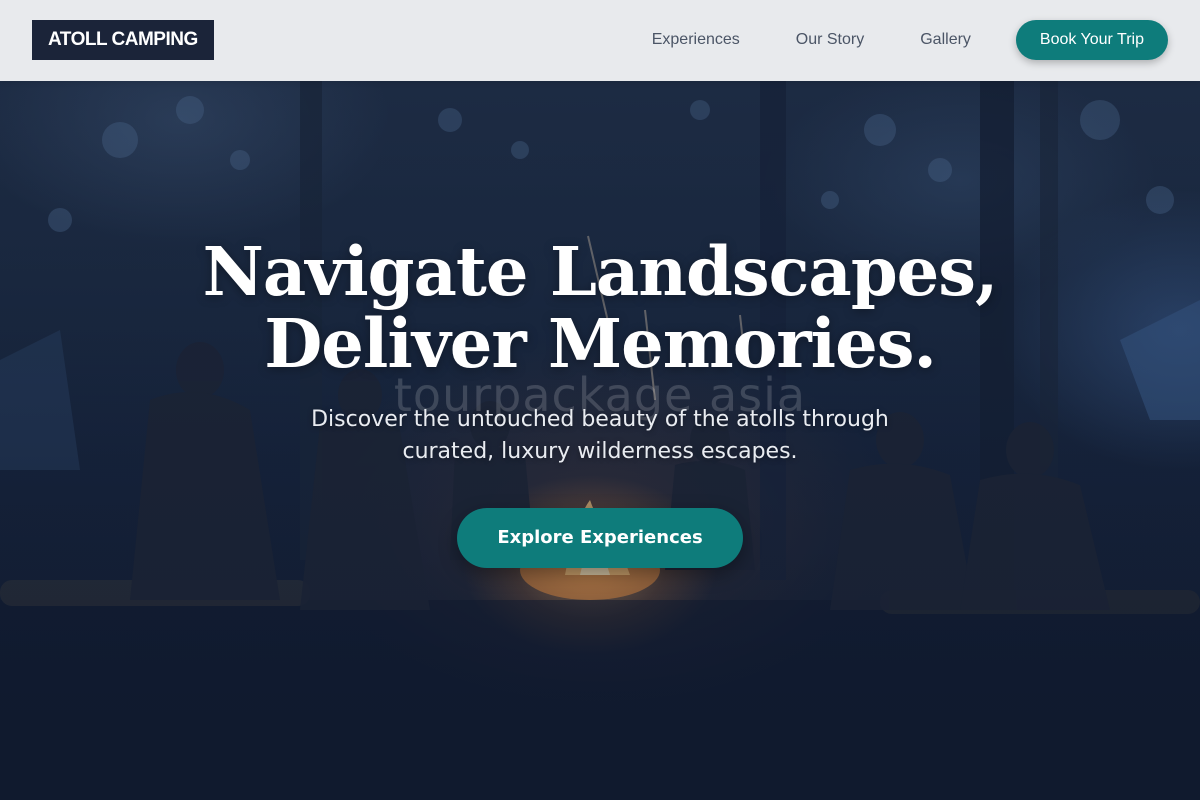 This screenshot has width=1200, height=800. What do you see at coordinates (123, 40) in the screenshot?
I see `brand-logo: ATOLL CAMPING` at bounding box center [123, 40].